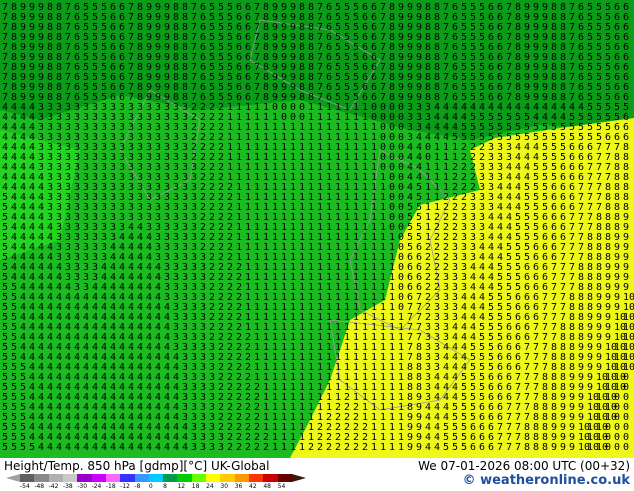 This screenshot has height=491, width=634. Describe the element at coordinates (524, 466) in the screenshot. I see `valid-time: We 07-01-2026 08:00 UTC (00+32)` at that location.